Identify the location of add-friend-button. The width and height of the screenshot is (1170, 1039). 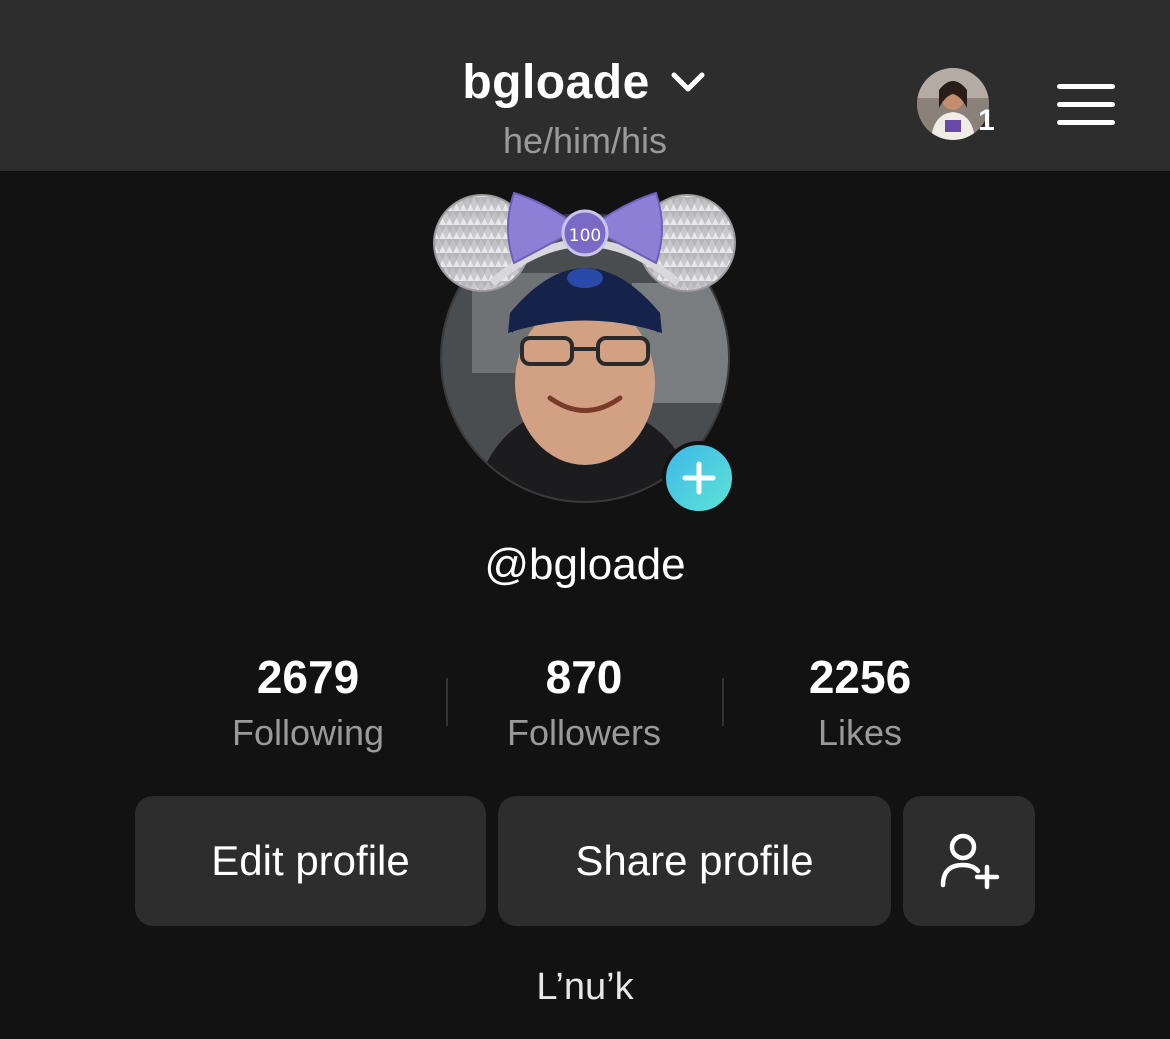
(969, 861).